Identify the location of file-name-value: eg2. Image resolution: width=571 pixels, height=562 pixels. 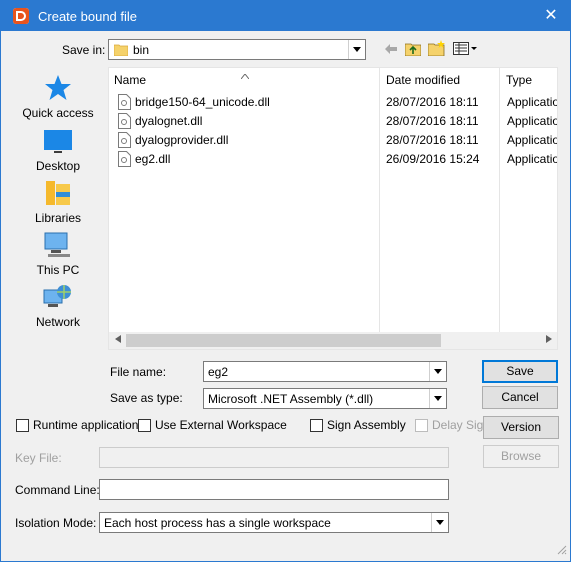
(218, 372).